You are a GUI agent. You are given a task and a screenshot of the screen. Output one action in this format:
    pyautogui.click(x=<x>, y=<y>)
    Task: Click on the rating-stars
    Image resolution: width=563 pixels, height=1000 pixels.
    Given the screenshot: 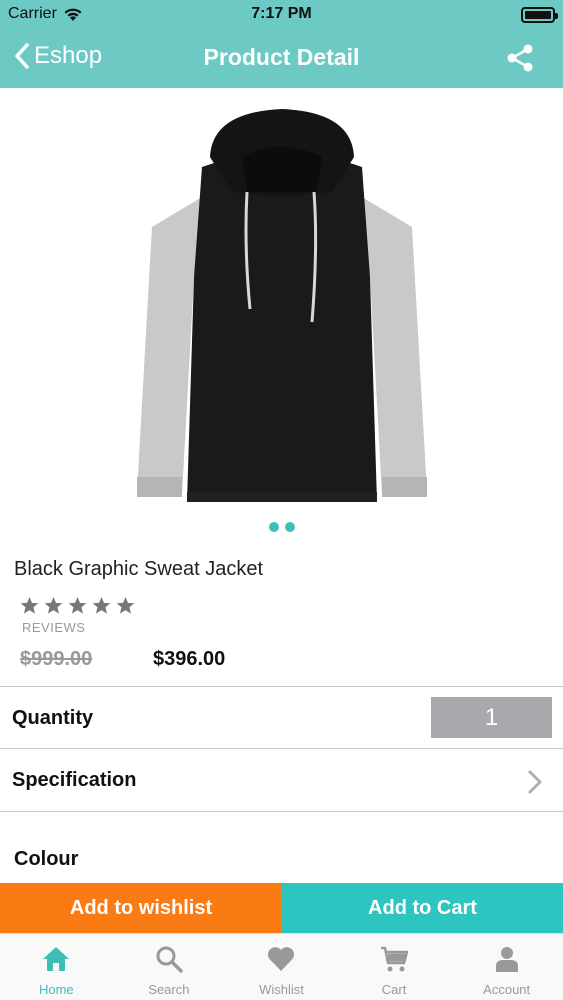 What is the action you would take?
    pyautogui.click(x=77, y=605)
    